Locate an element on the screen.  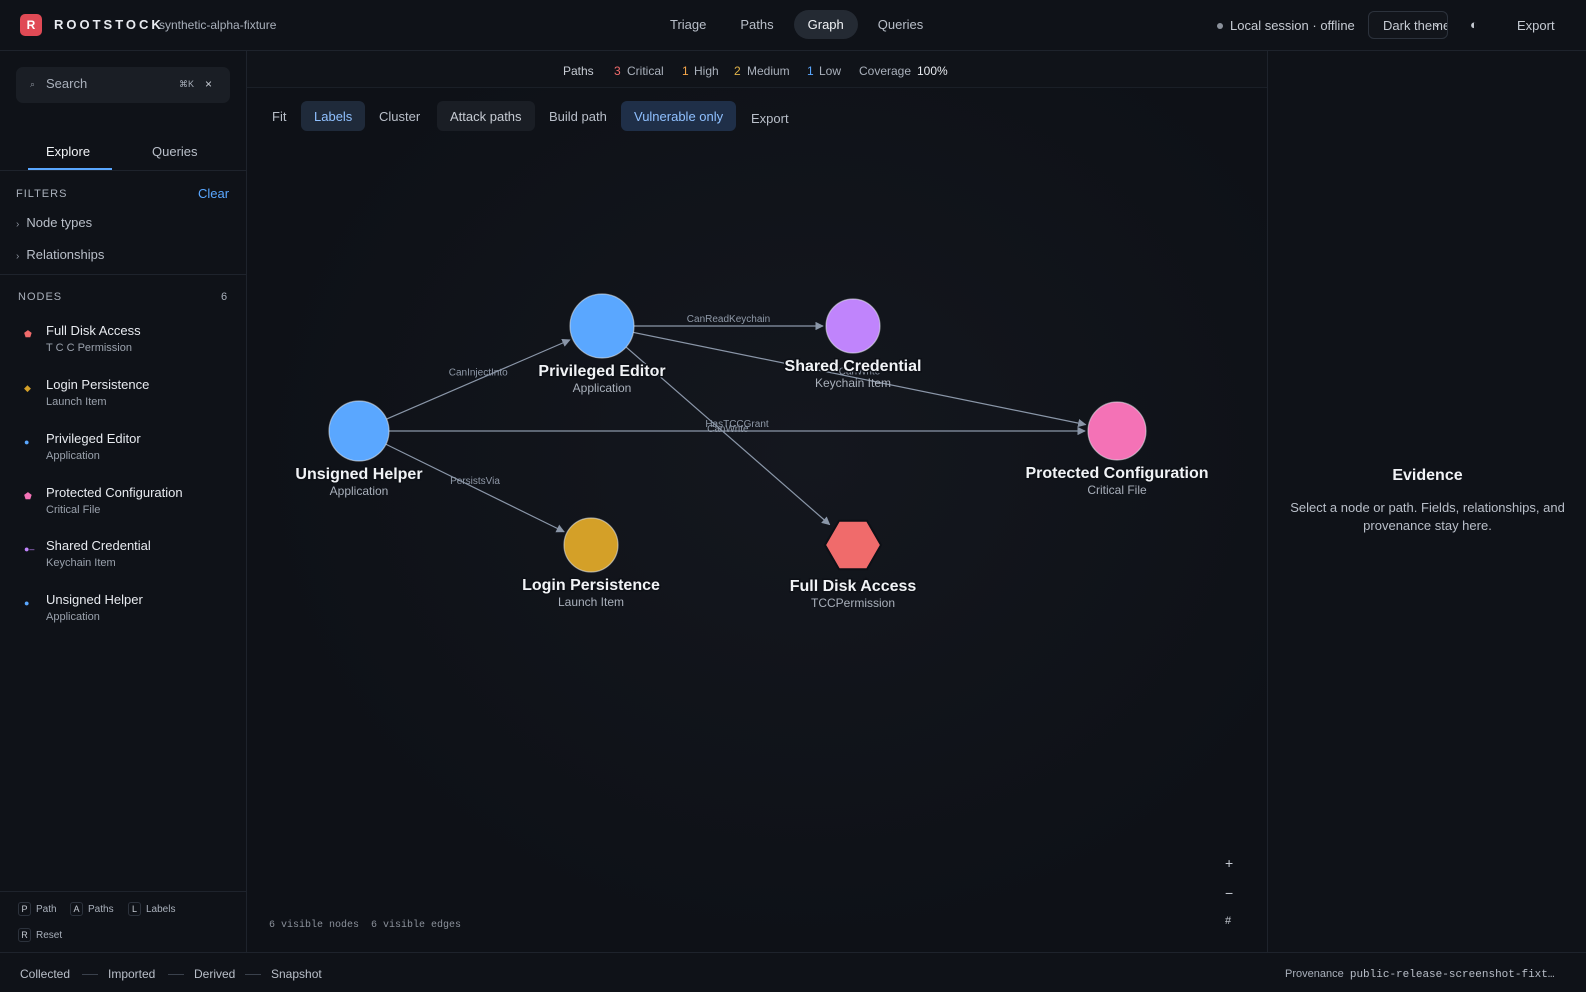
legend-derived: Derived is located at coordinates (215, 974).